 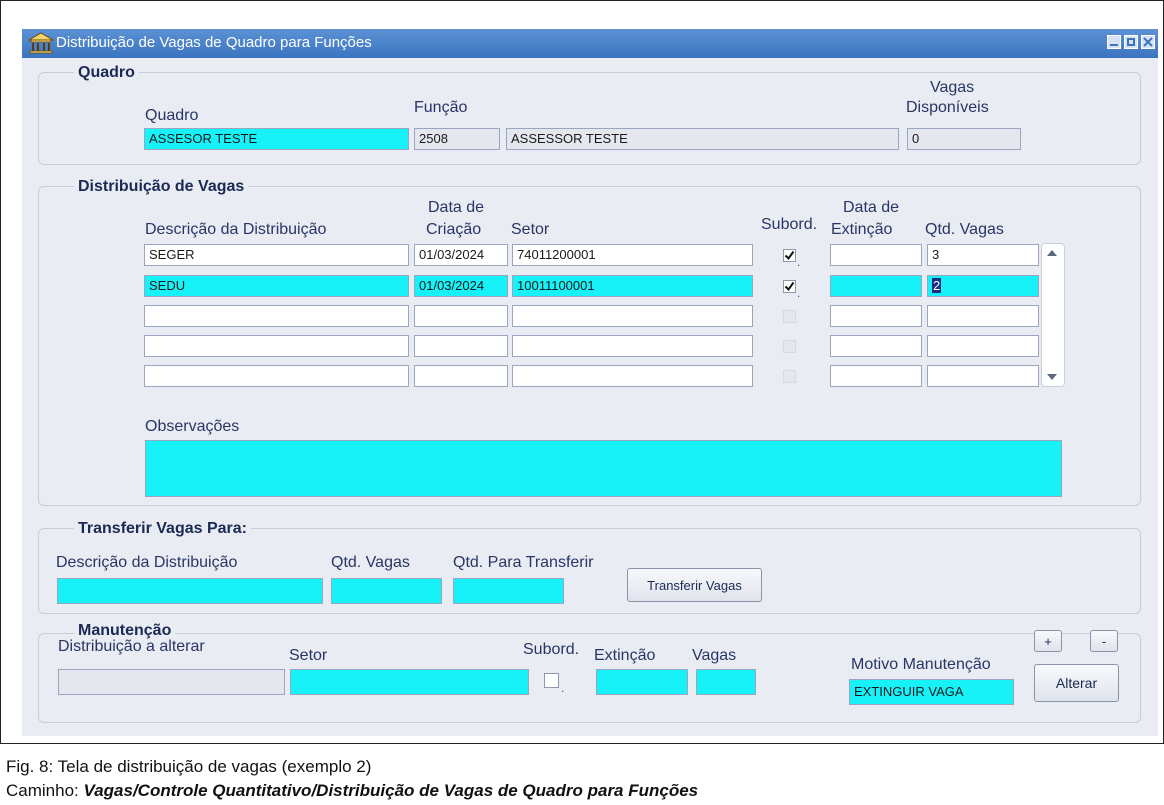 I want to click on distribuicao-group-title: Distribuição de Vagas, so click(x=161, y=187).